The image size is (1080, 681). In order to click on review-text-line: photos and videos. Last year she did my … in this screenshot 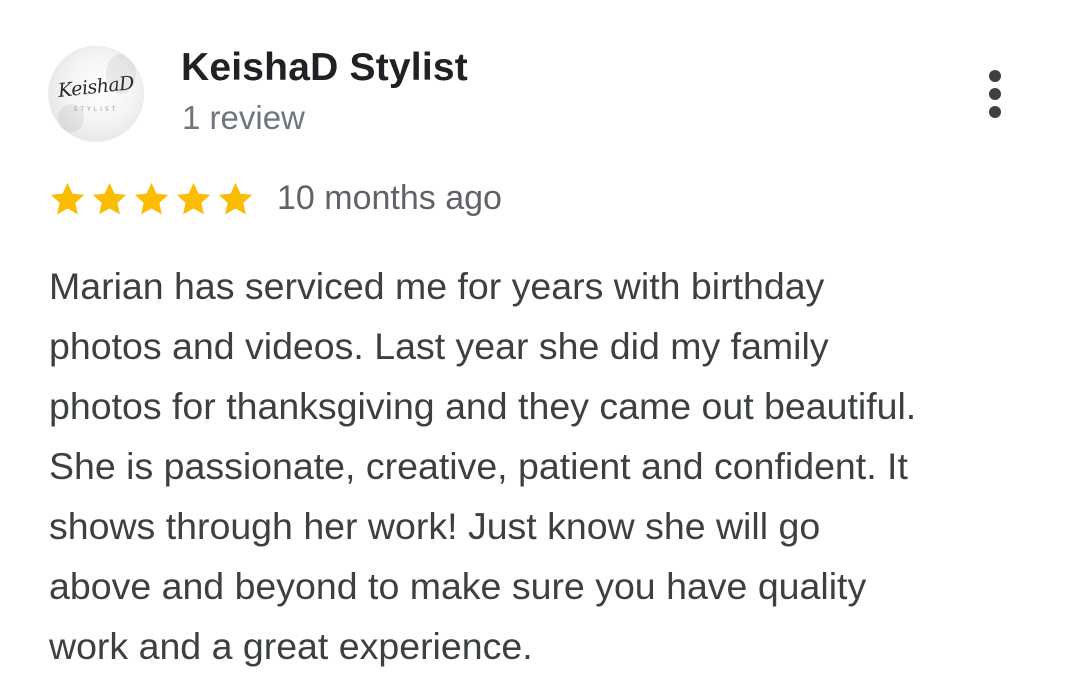, I will do `click(439, 346)`.